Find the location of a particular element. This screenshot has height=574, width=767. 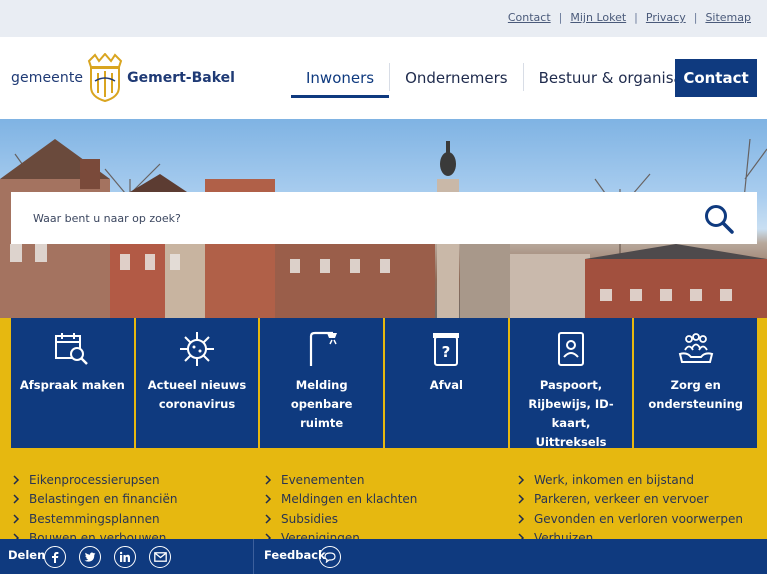

list-item-label: Subsidies is located at coordinates (310, 518).